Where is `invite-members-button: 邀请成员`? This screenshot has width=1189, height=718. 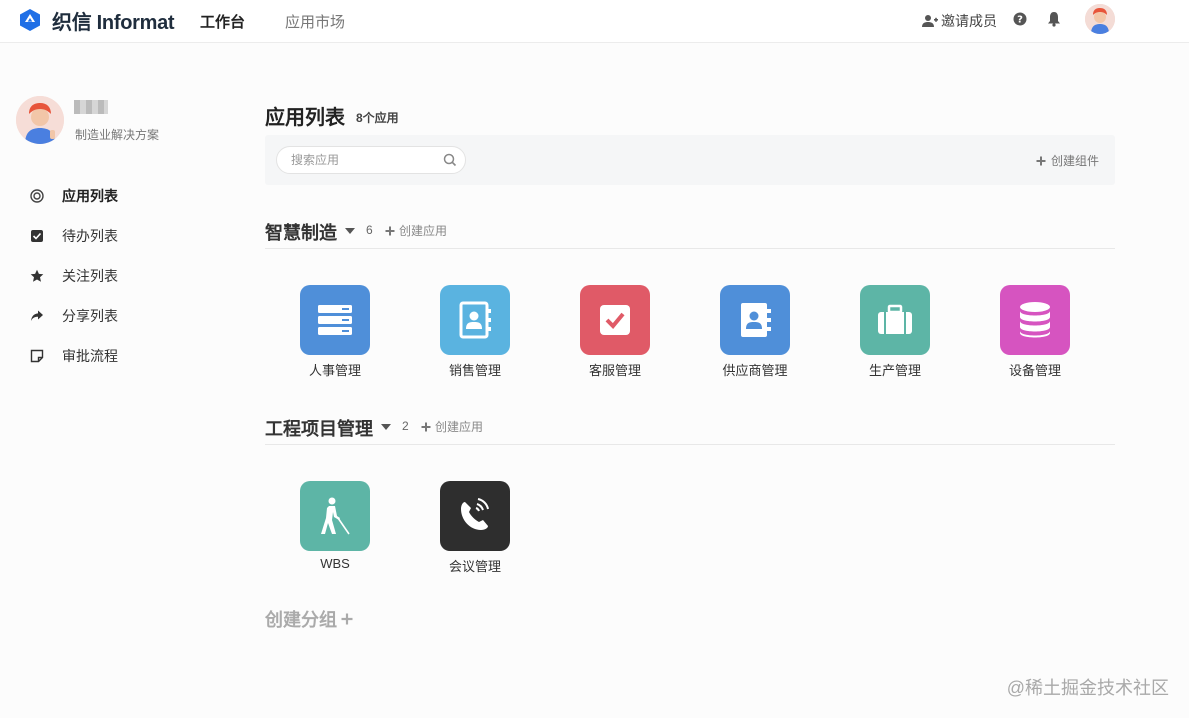
invite-members-button: 邀请成员 is located at coordinates (959, 21).